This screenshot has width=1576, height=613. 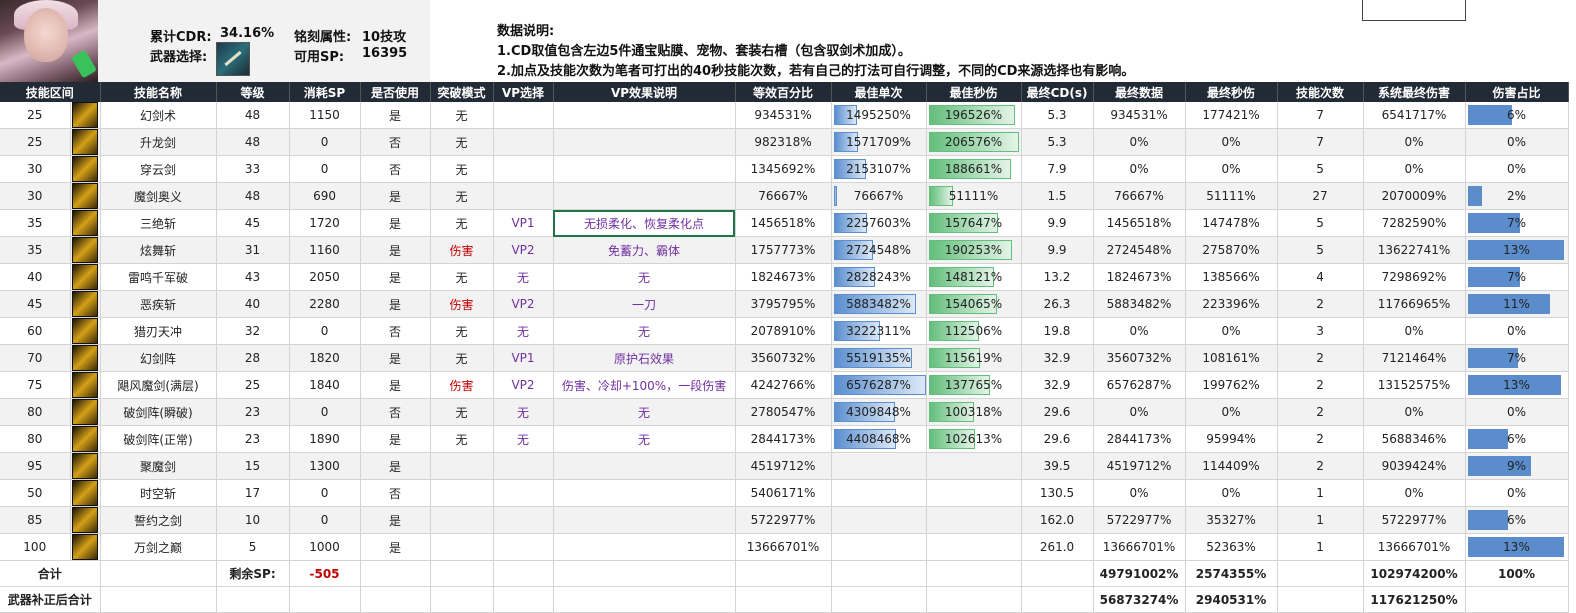 What do you see at coordinates (253, 358) in the screenshot?
I see `level-cell: 28` at bounding box center [253, 358].